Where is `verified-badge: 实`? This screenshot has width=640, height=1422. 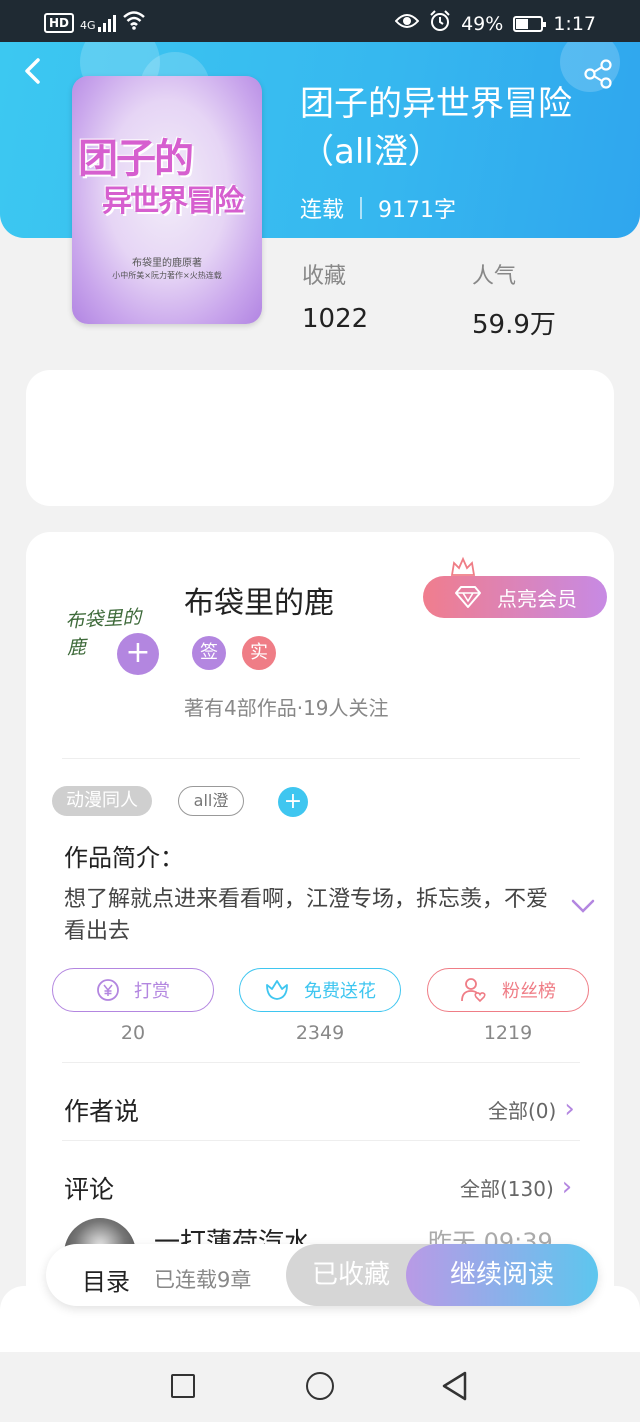 verified-badge: 实 is located at coordinates (259, 653).